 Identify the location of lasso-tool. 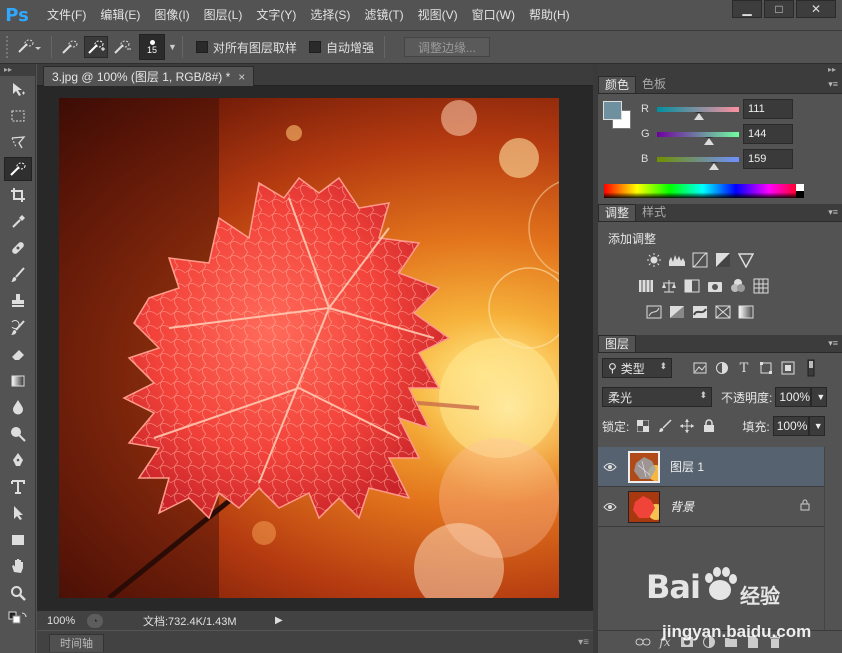
(18, 142).